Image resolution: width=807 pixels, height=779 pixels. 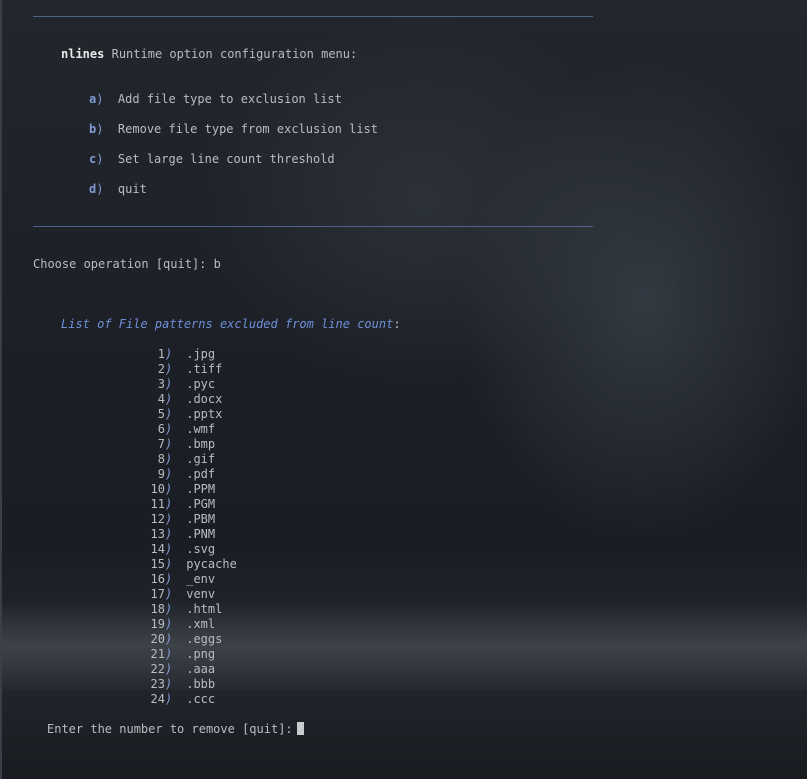 I want to click on list-item-pattern: .docx, so click(x=204, y=399).